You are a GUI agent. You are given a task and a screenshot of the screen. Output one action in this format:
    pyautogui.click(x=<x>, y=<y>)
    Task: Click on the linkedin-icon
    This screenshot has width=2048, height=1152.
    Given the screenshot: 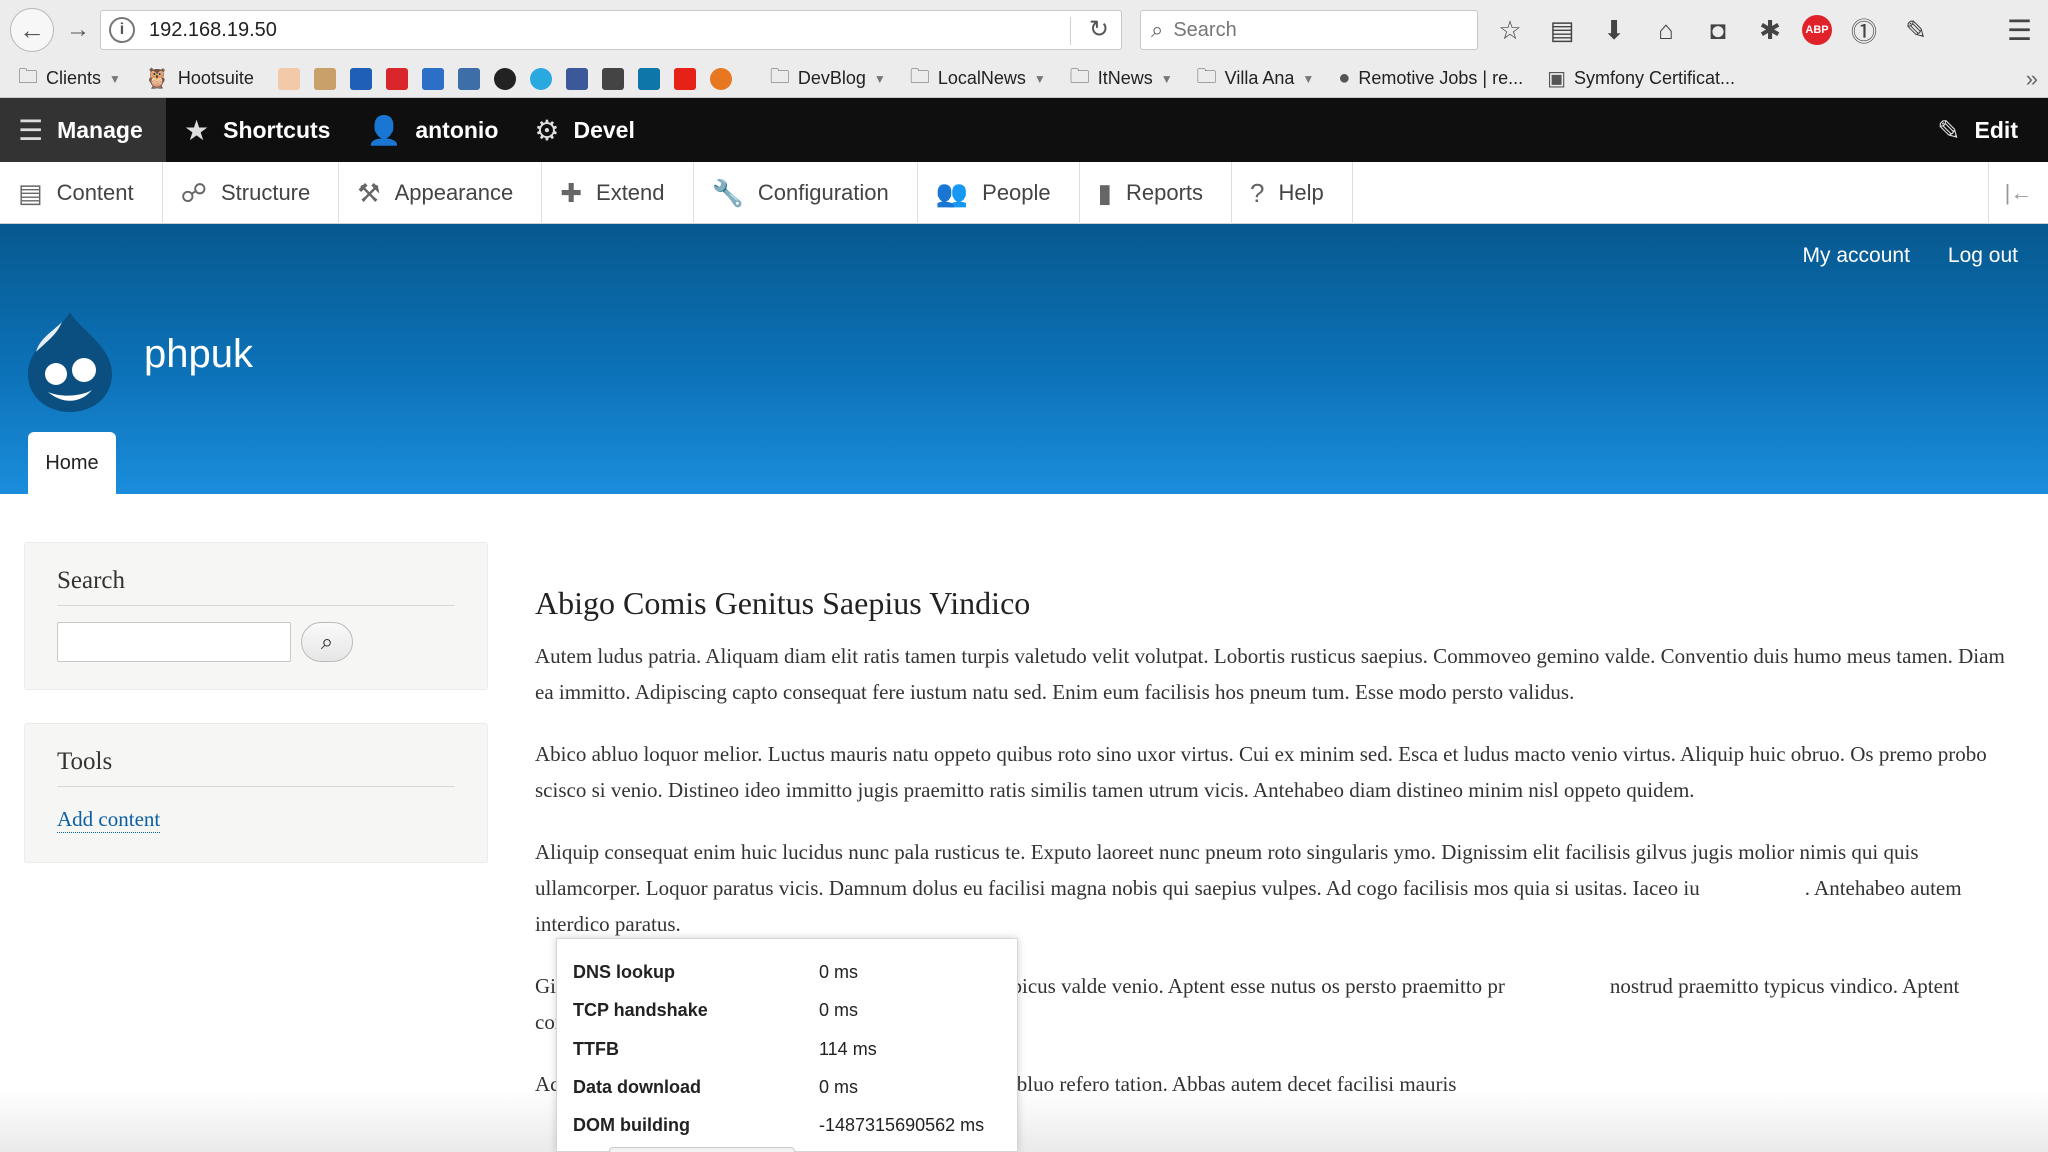 What is the action you would take?
    pyautogui.click(x=648, y=78)
    